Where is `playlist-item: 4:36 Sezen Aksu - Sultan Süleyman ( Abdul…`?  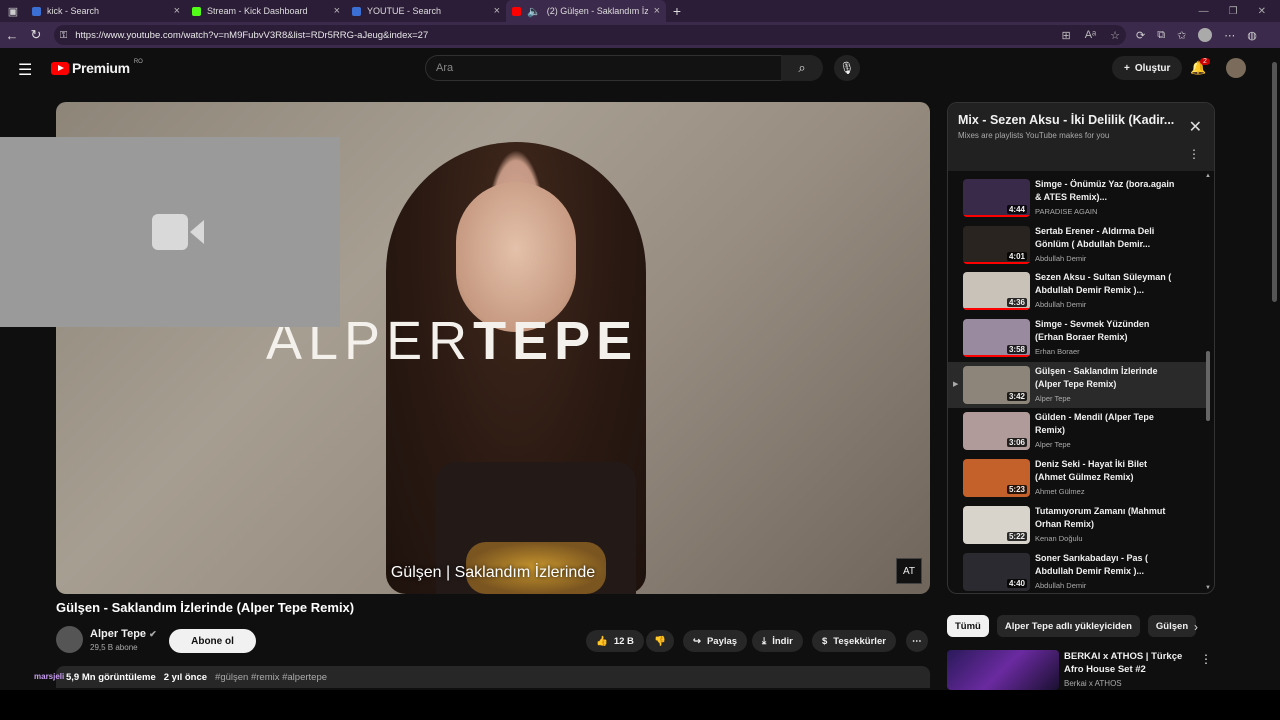
playlist-item: 4:36 Sezen Aksu - Sultan Süleyman ( Abdul… is located at coordinates (1077, 291).